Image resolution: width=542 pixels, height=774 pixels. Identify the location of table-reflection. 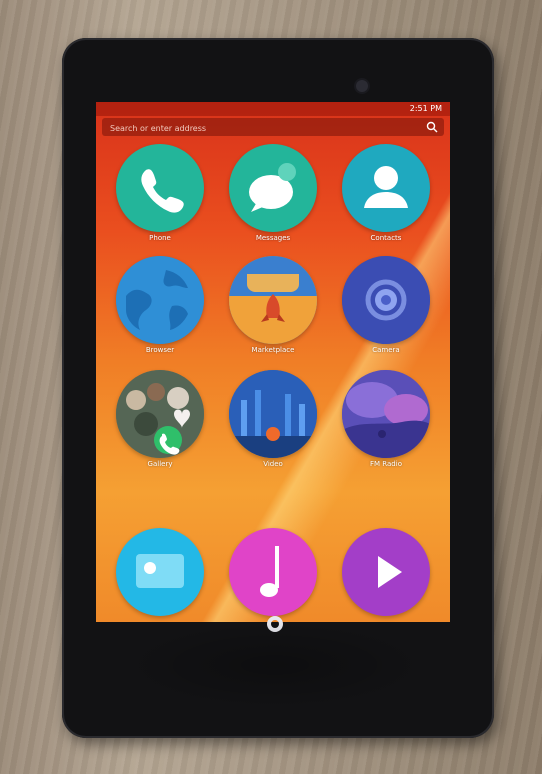
(275, 665).